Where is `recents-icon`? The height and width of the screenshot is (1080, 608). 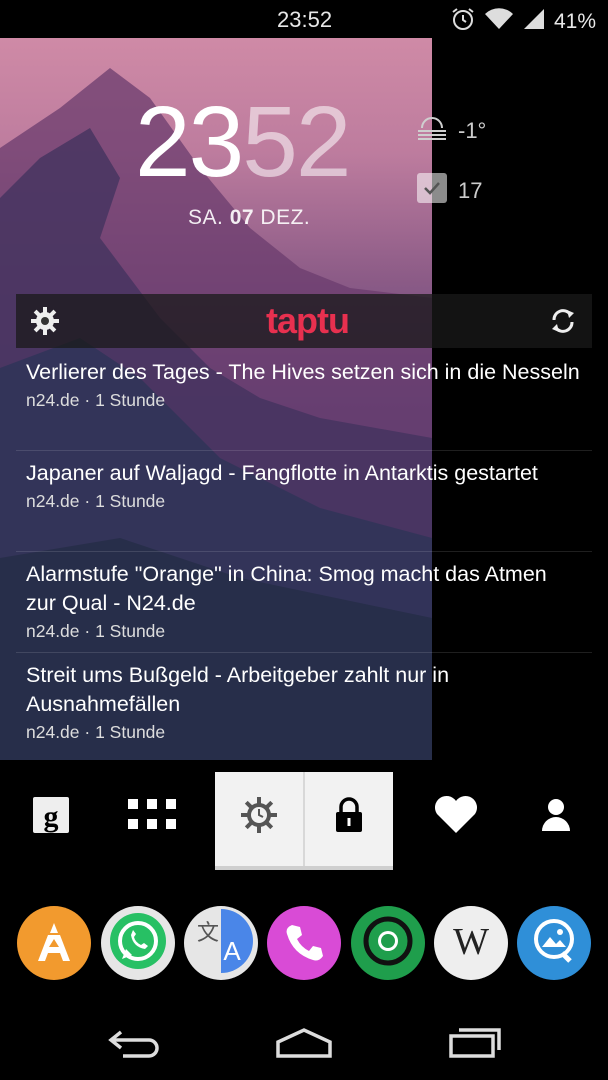
recents-icon is located at coordinates (475, 1045).